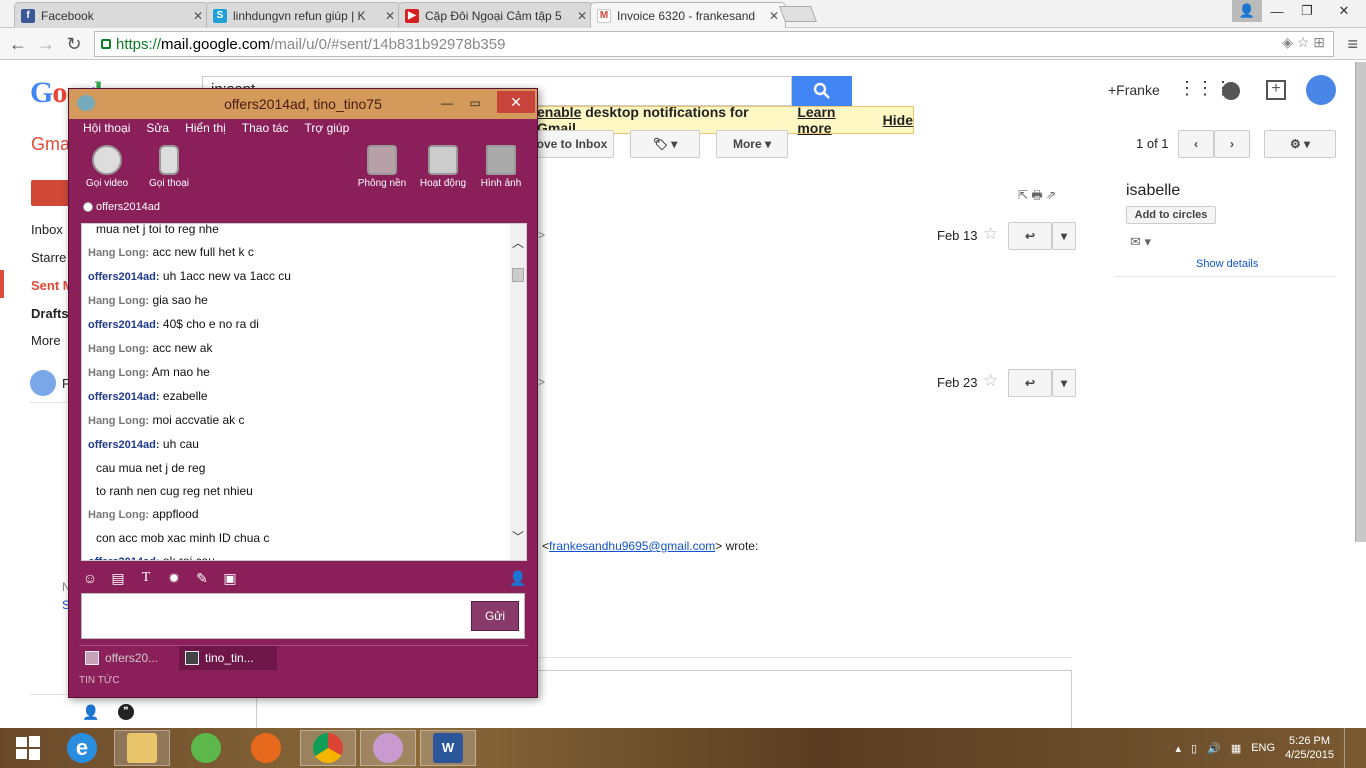 The image size is (1366, 768). Describe the element at coordinates (47, 229) in the screenshot. I see `sidebar-item-inbox: Inbox` at that location.